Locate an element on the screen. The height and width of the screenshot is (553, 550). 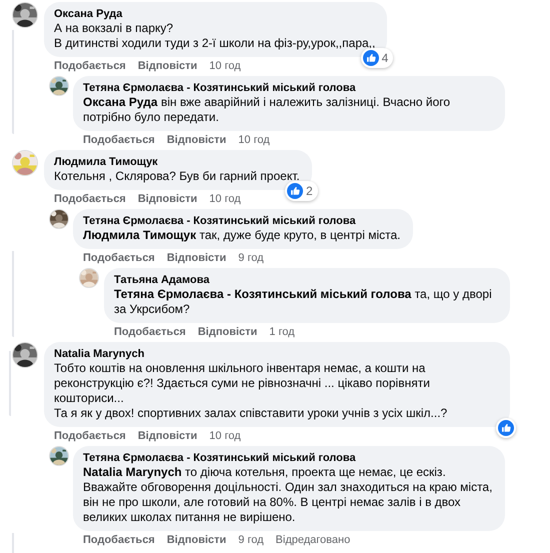
reaction-badge: 4 is located at coordinates (377, 58).